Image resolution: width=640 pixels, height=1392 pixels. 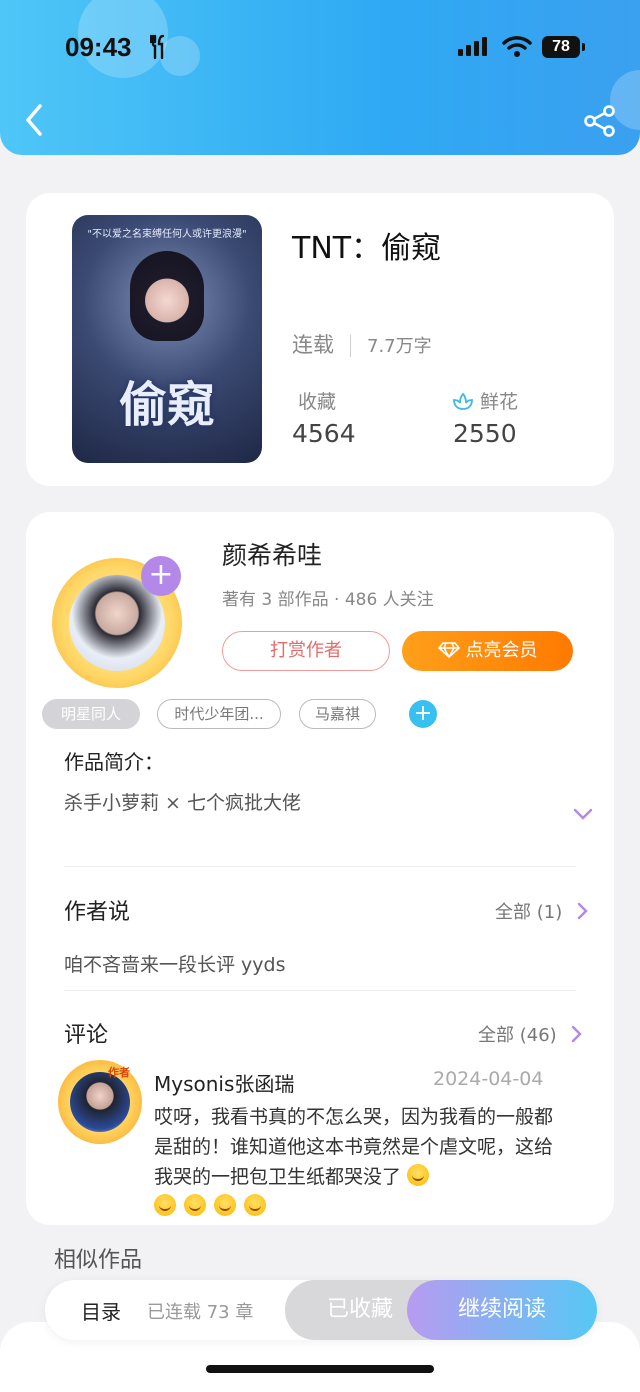 I want to click on top-header: 09:43 78, so click(x=320, y=77).